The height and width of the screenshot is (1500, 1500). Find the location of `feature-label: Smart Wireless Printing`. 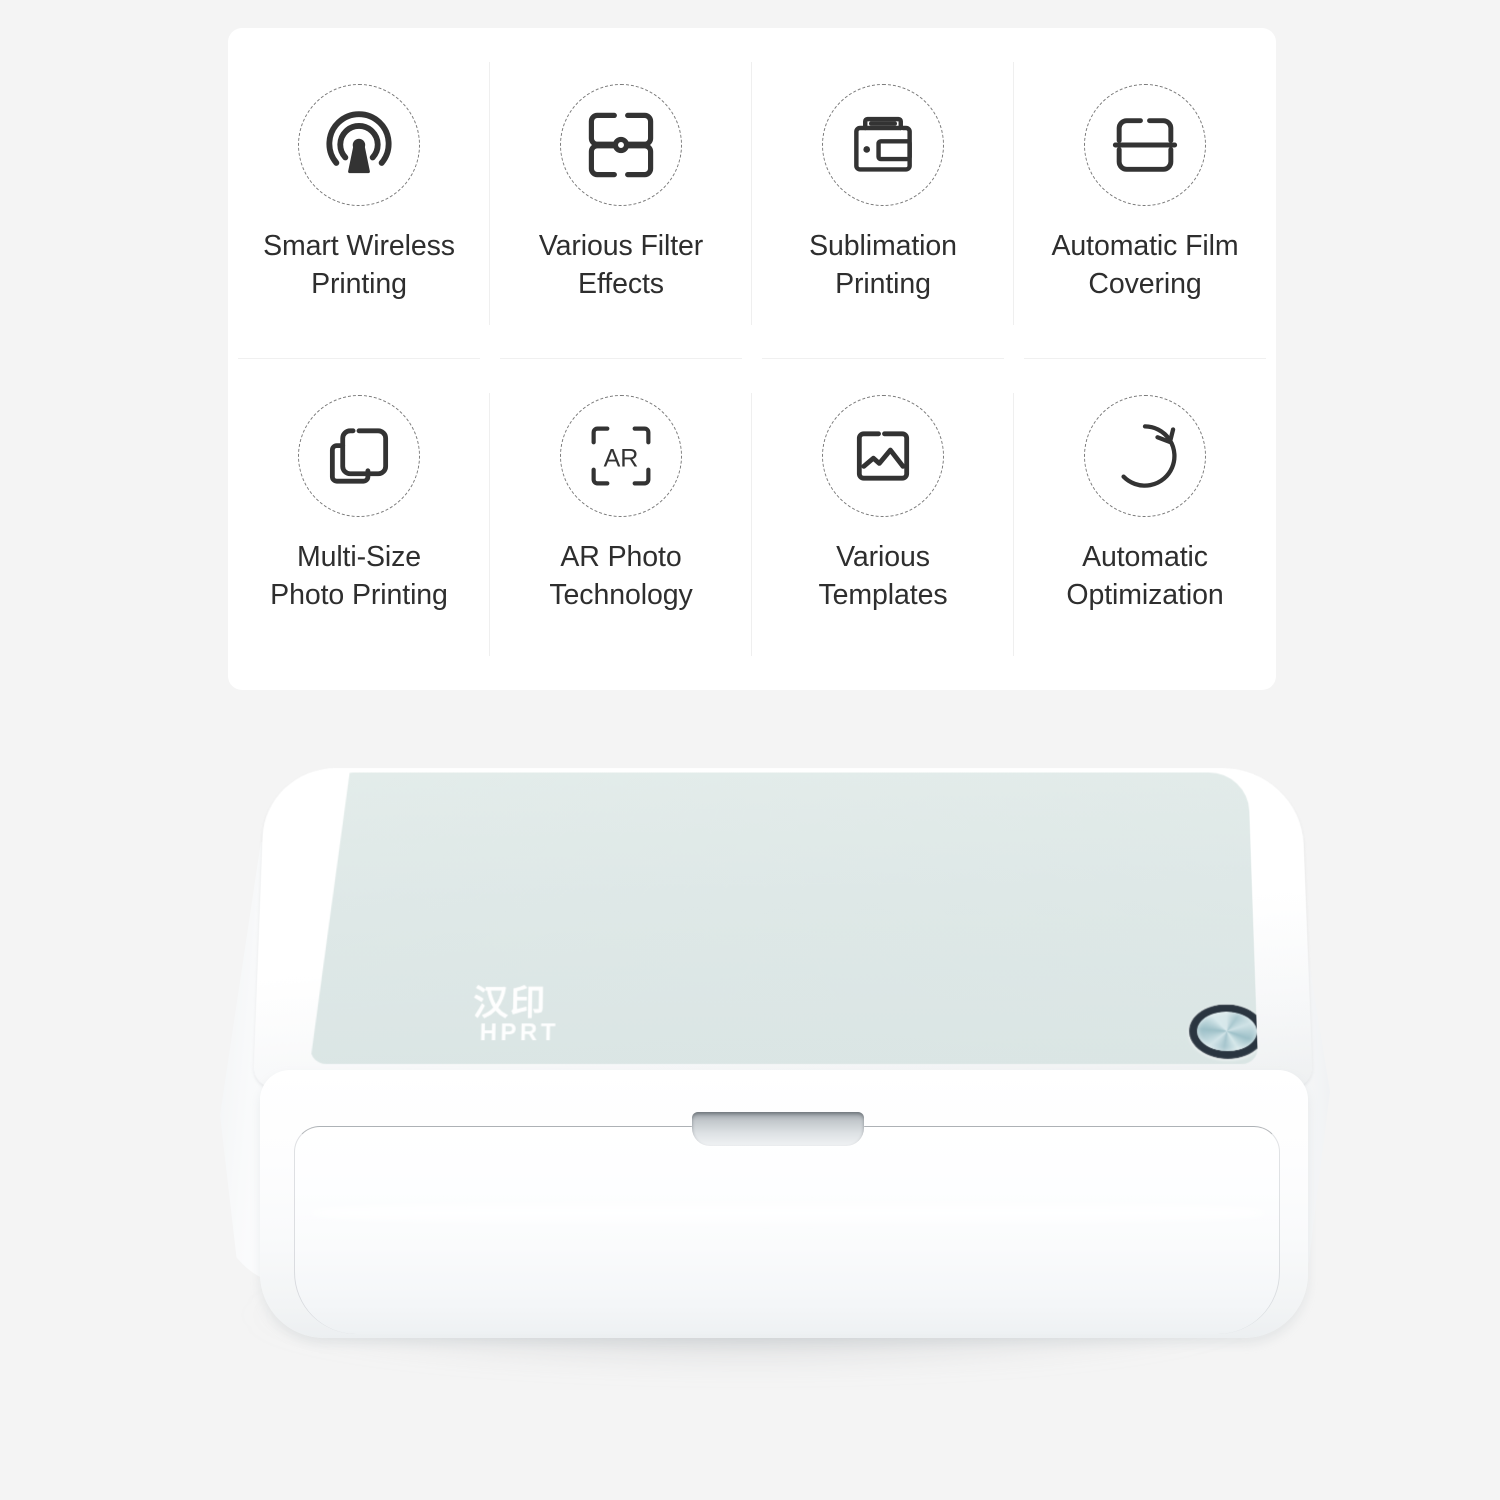

feature-label: Smart Wireless Printing is located at coordinates (359, 265).